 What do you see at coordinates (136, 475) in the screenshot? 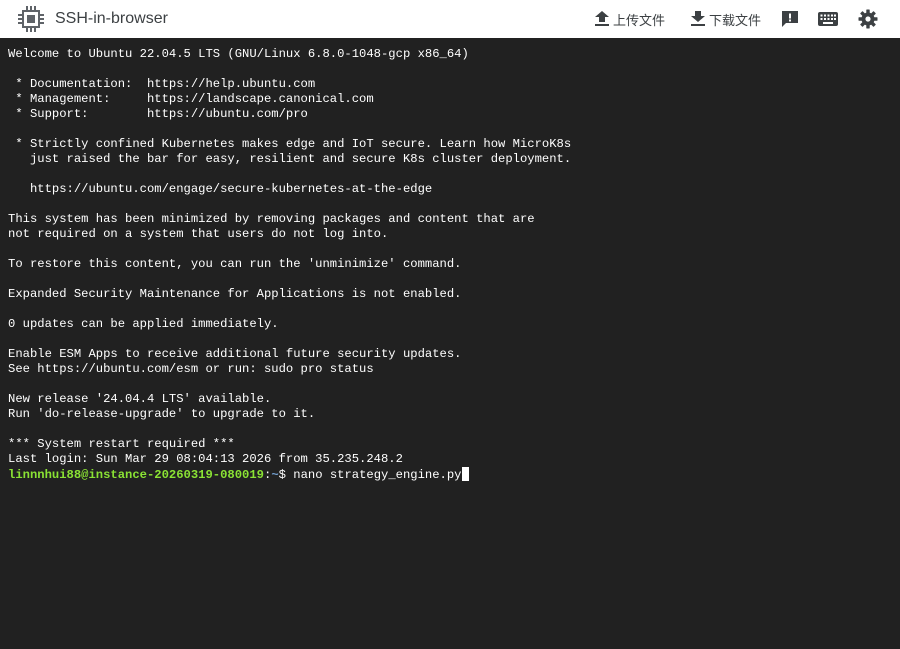
I see `prompt-user-host: linnnhui88@instance-20260319-080019` at bounding box center [136, 475].